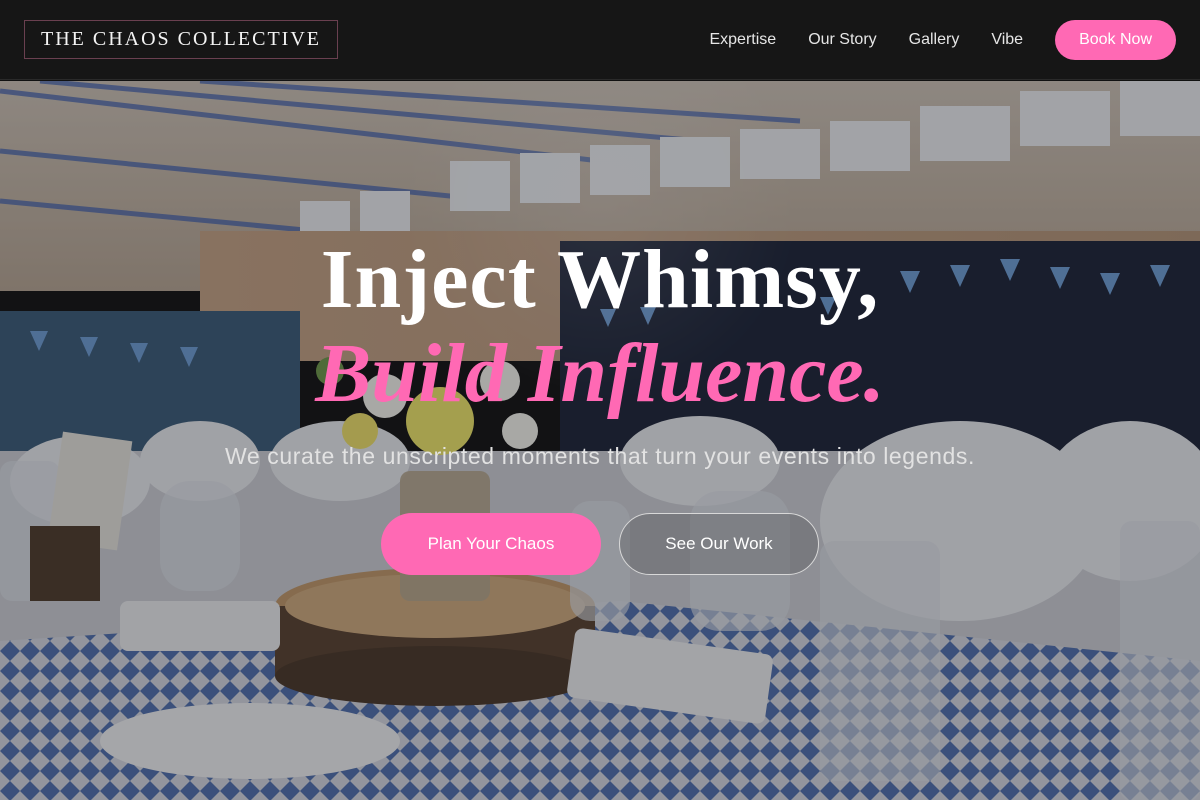 The image size is (1200, 800). Describe the element at coordinates (719, 544) in the screenshot. I see `see-our-work-button: See Our Work` at that location.